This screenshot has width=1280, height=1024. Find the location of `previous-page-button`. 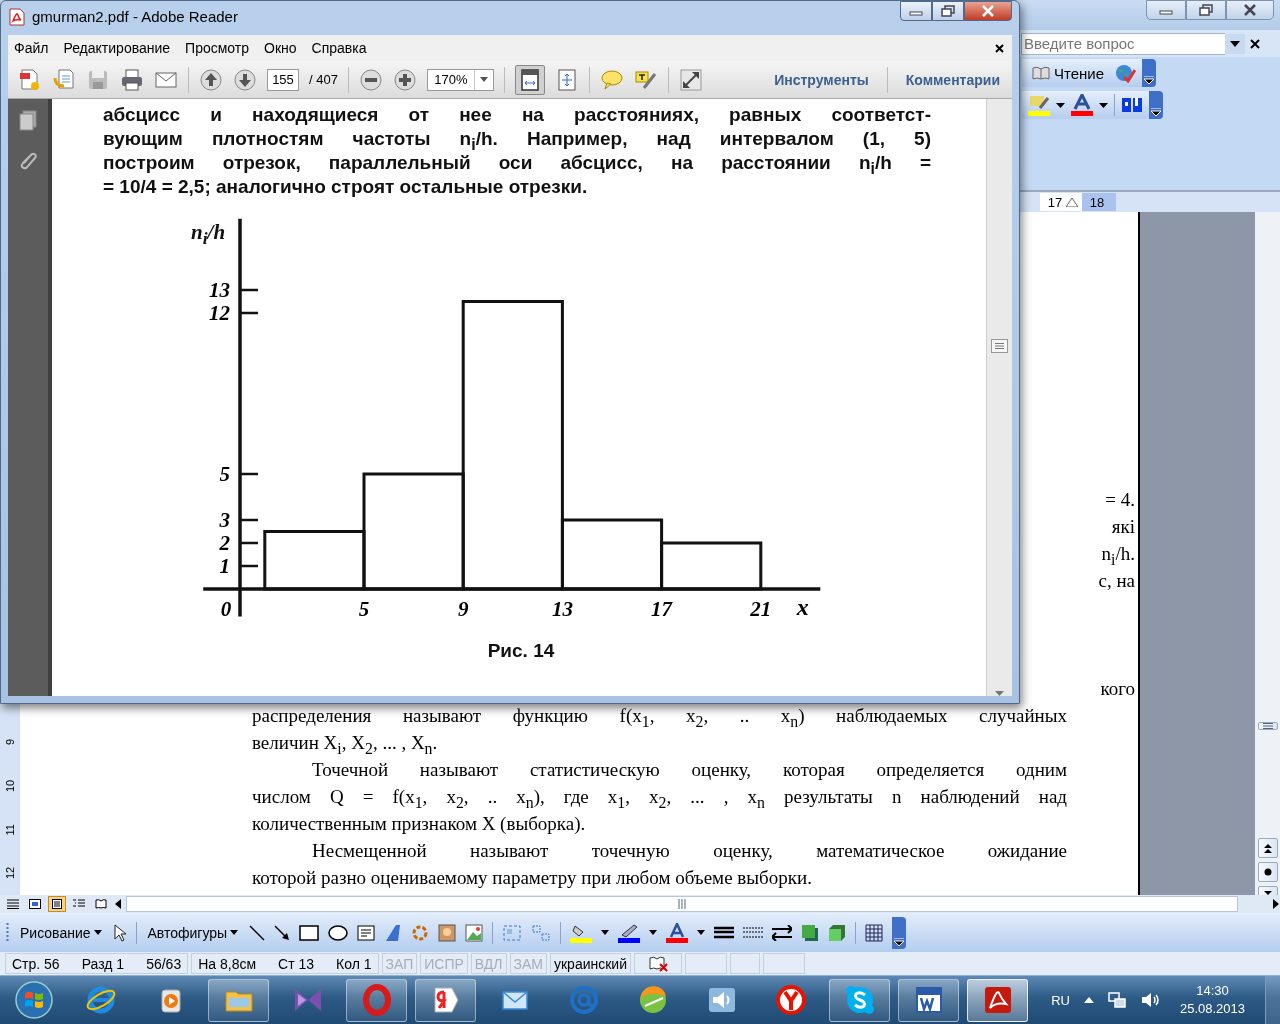

previous-page-button is located at coordinates (1267, 848).